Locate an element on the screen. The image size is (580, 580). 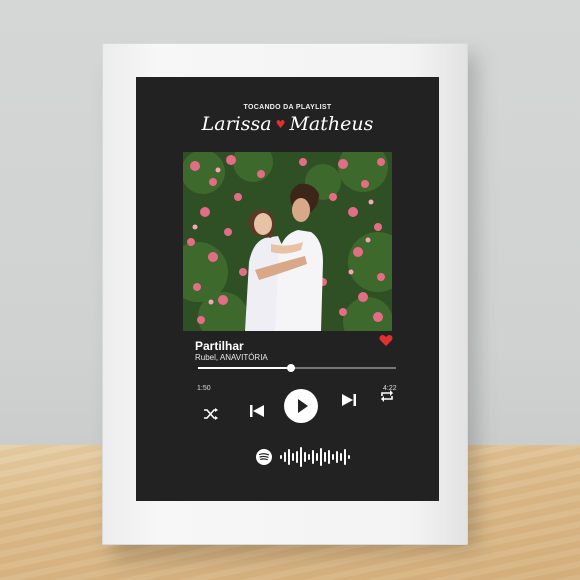
next-icon is located at coordinates (349, 400).